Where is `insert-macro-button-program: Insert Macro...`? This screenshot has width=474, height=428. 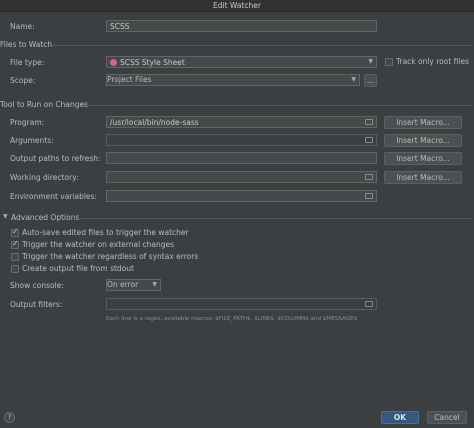
insert-macro-button-program: Insert Macro... is located at coordinates (423, 122).